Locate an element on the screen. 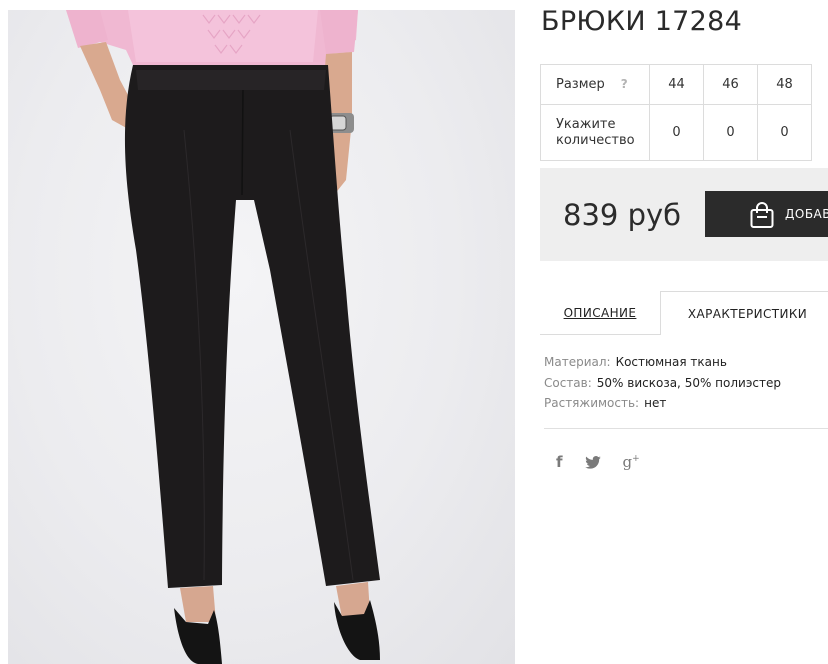 This screenshot has height=664, width=828. size-46: 46 is located at coordinates (730, 84).